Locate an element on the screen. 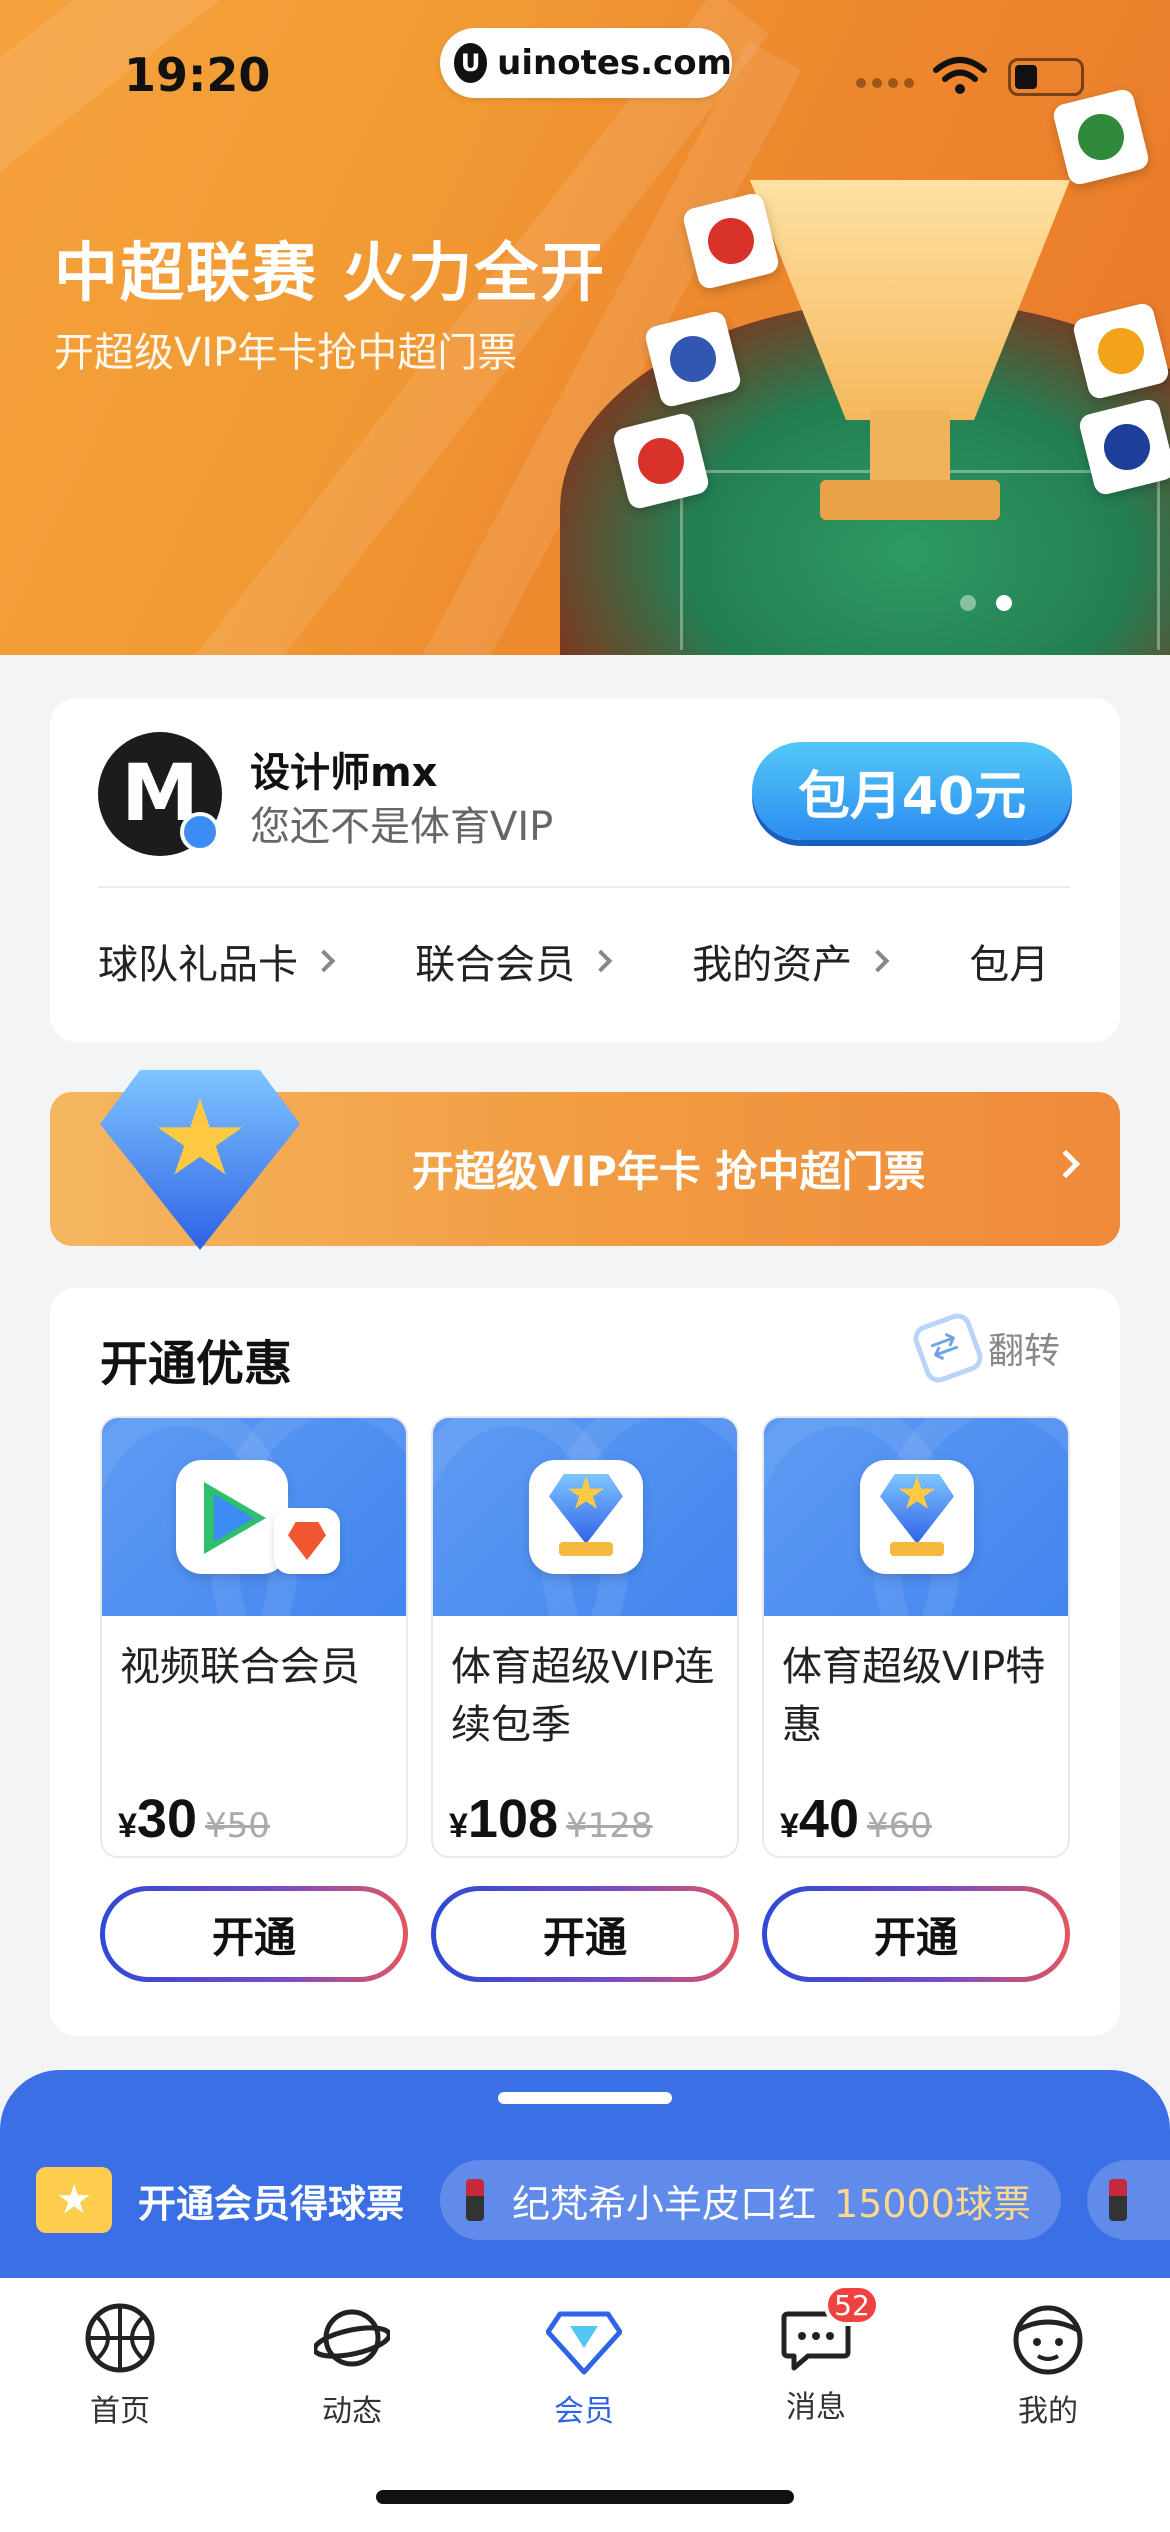 The image size is (1170, 2532). annual-vip-promo-banner: 开超级VIP年卡 抢中超门票 is located at coordinates (585, 1160).